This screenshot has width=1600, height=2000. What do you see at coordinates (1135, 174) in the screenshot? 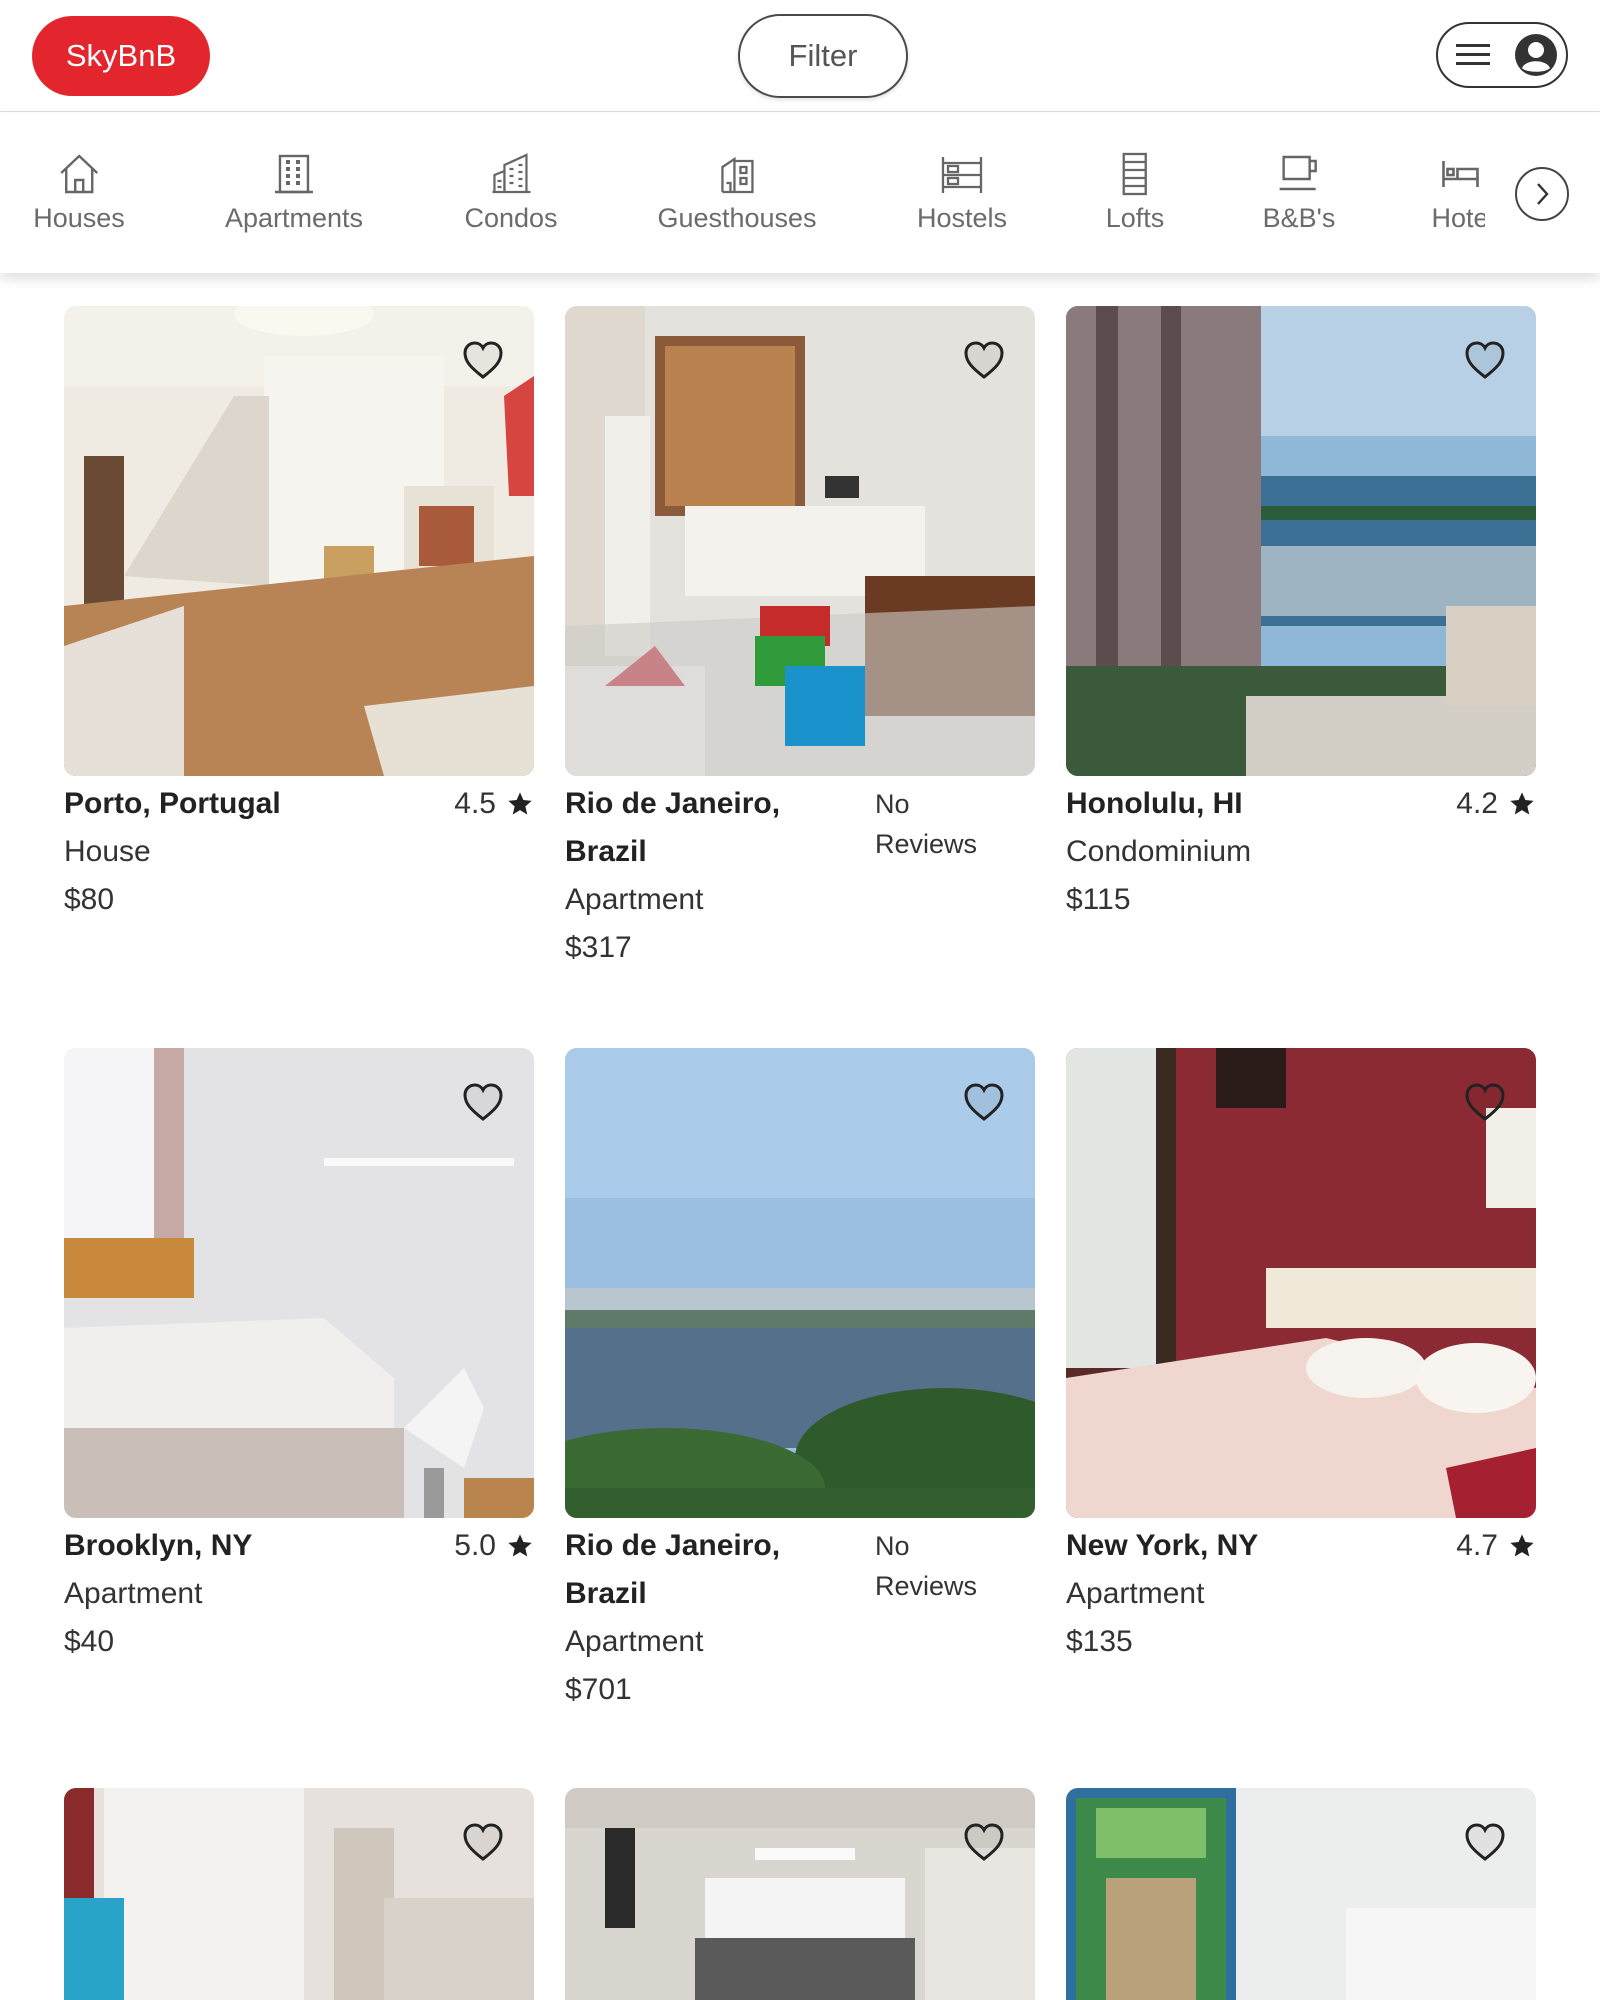
I see `loft-icon` at bounding box center [1135, 174].